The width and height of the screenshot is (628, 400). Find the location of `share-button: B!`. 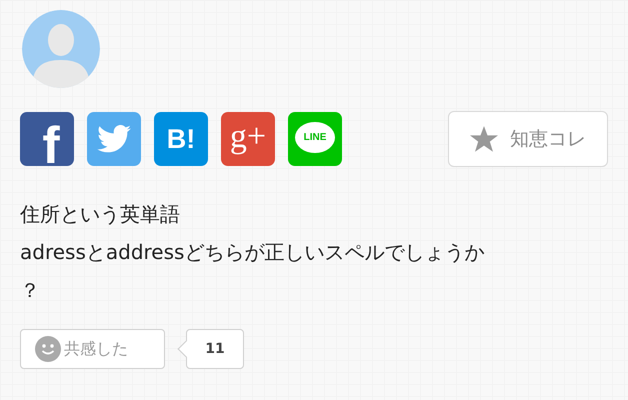

share-button: B! is located at coordinates (181, 139).